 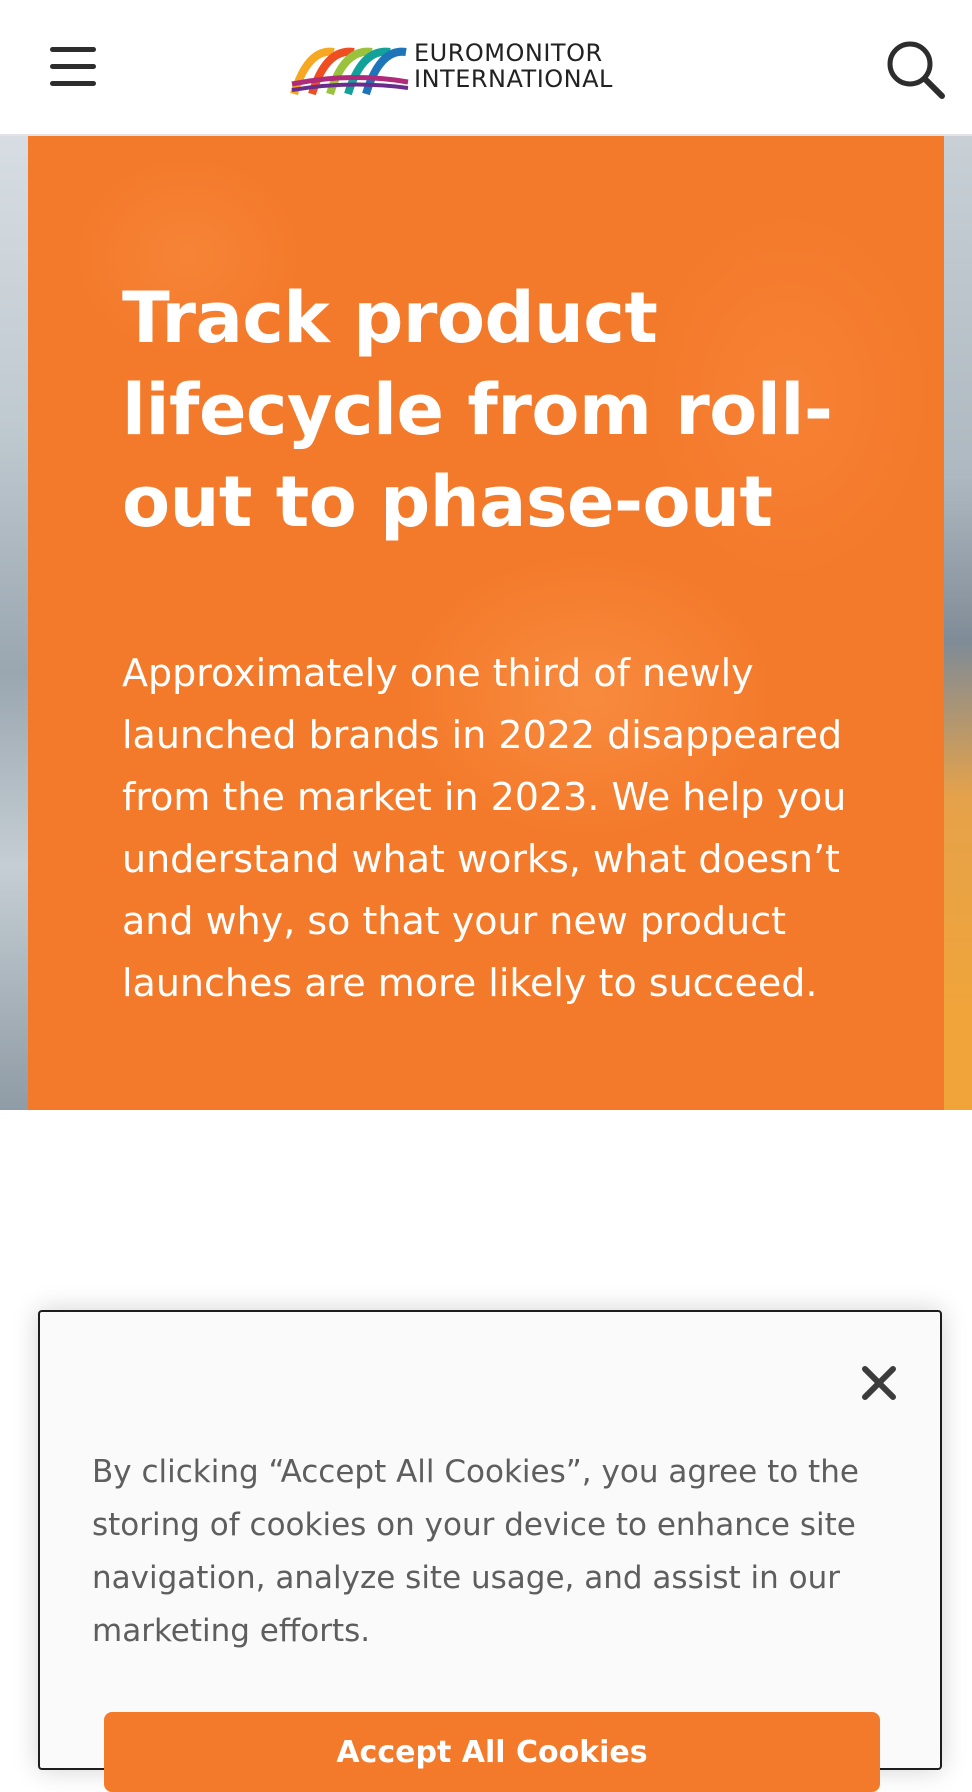 I want to click on logo-line-1: EUROMONITOR, so click(x=508, y=53).